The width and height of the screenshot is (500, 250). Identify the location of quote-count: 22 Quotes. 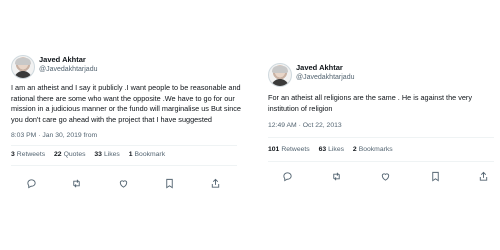
(69, 154).